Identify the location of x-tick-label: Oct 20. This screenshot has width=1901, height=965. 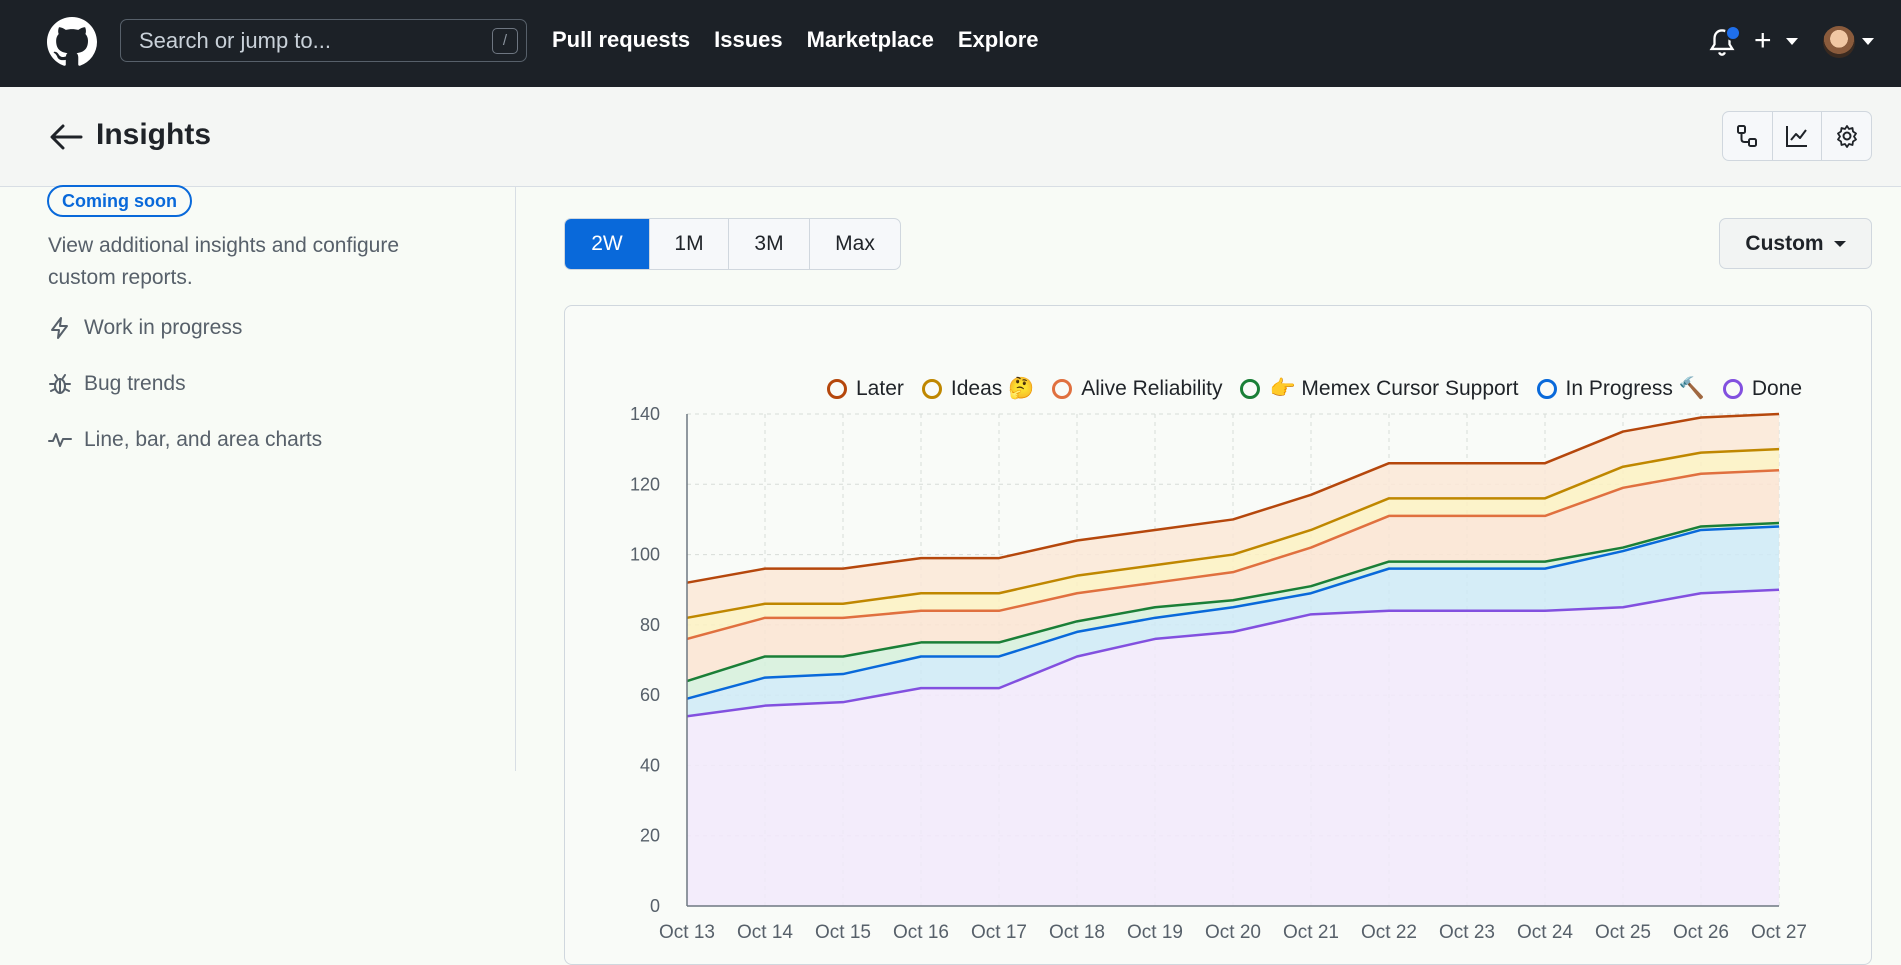
(1233, 932).